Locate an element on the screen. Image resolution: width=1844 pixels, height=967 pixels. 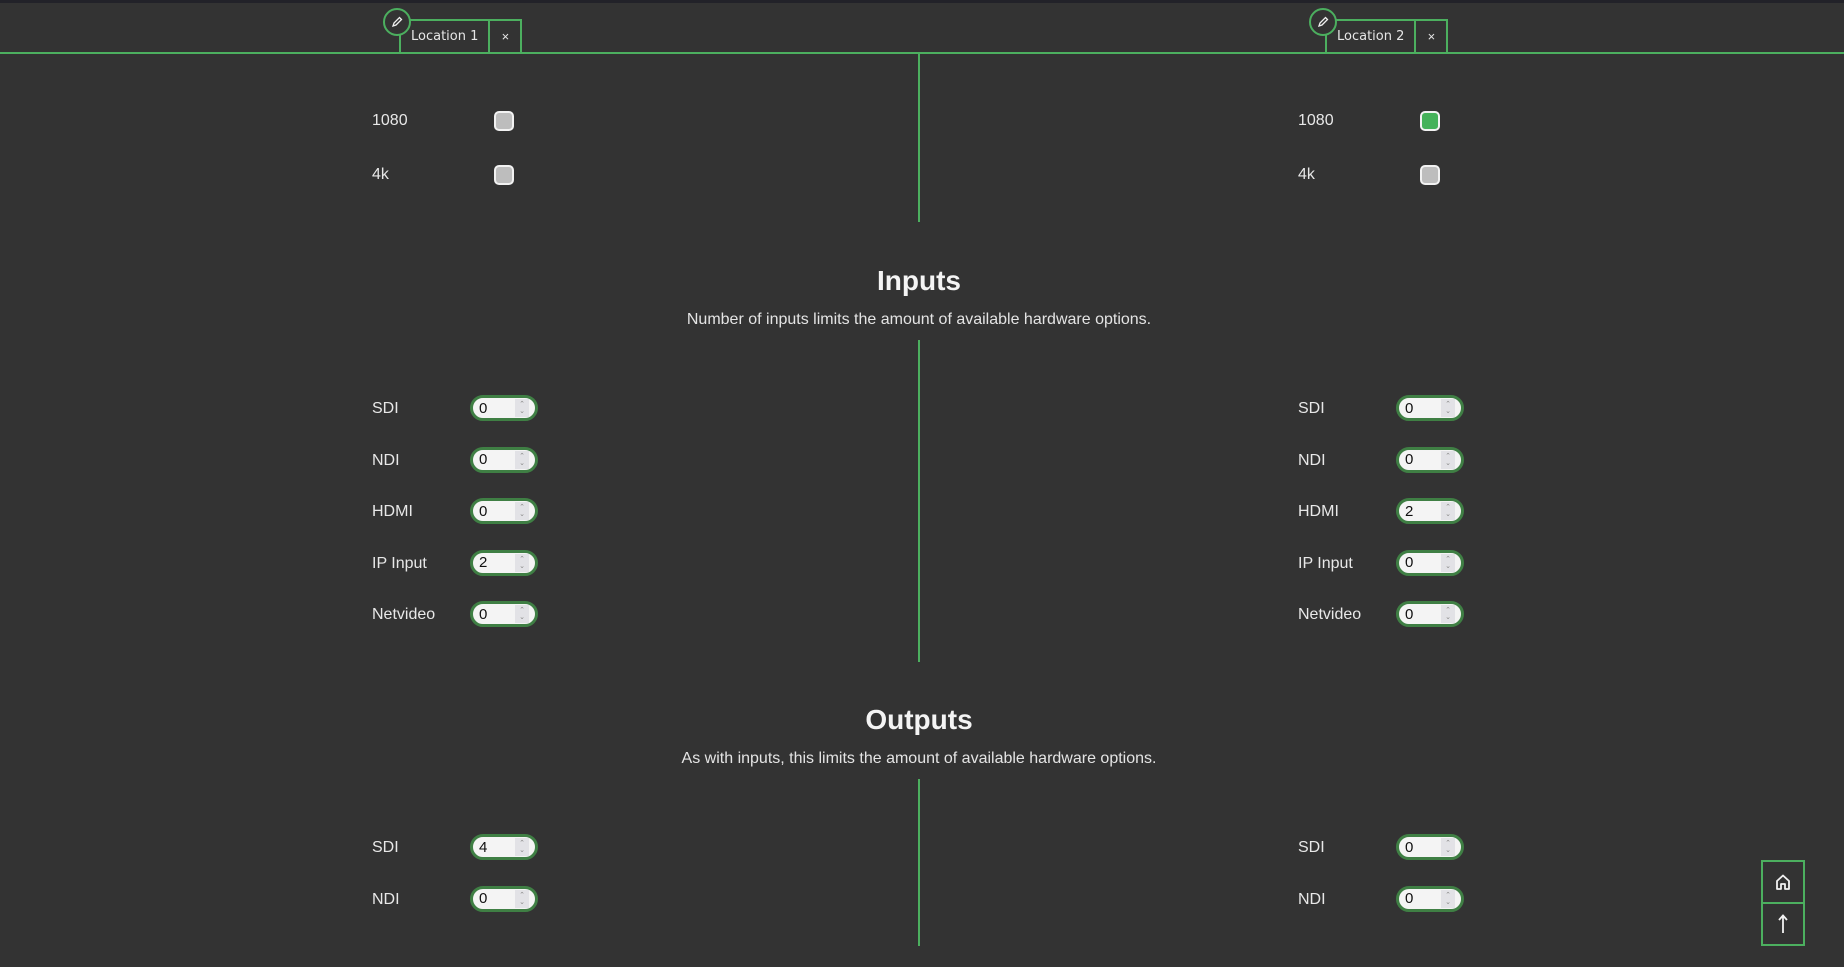
number-input: 4 ⌃ ⌄ is located at coordinates (504, 847).